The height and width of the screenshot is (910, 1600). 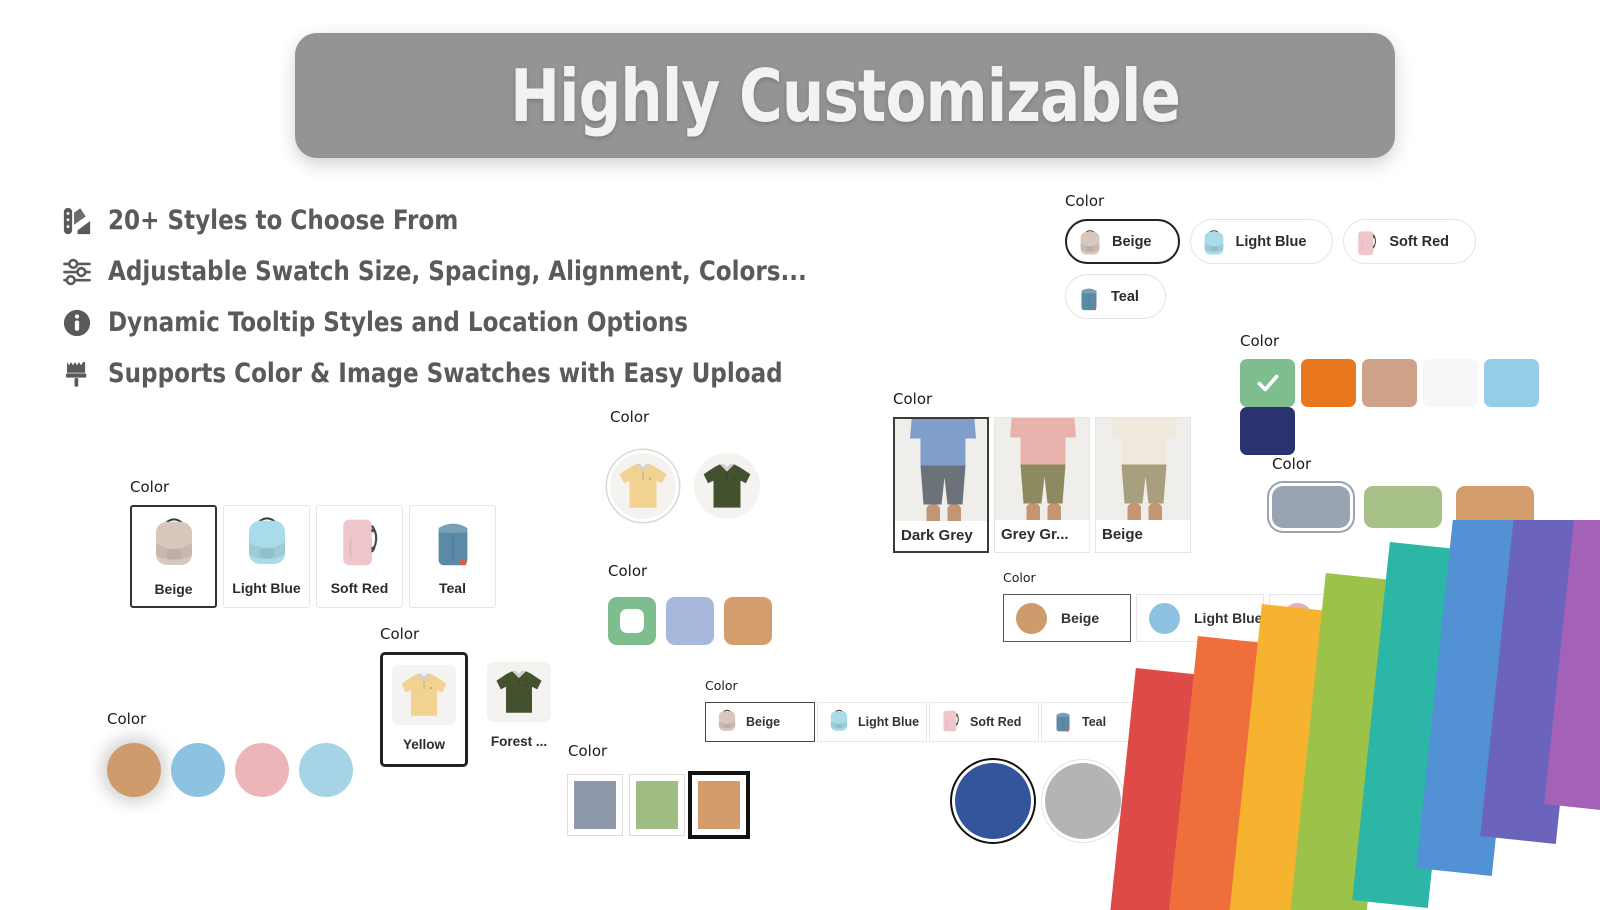 What do you see at coordinates (845, 95) in the screenshot?
I see `page-title: Highly Customizable` at bounding box center [845, 95].